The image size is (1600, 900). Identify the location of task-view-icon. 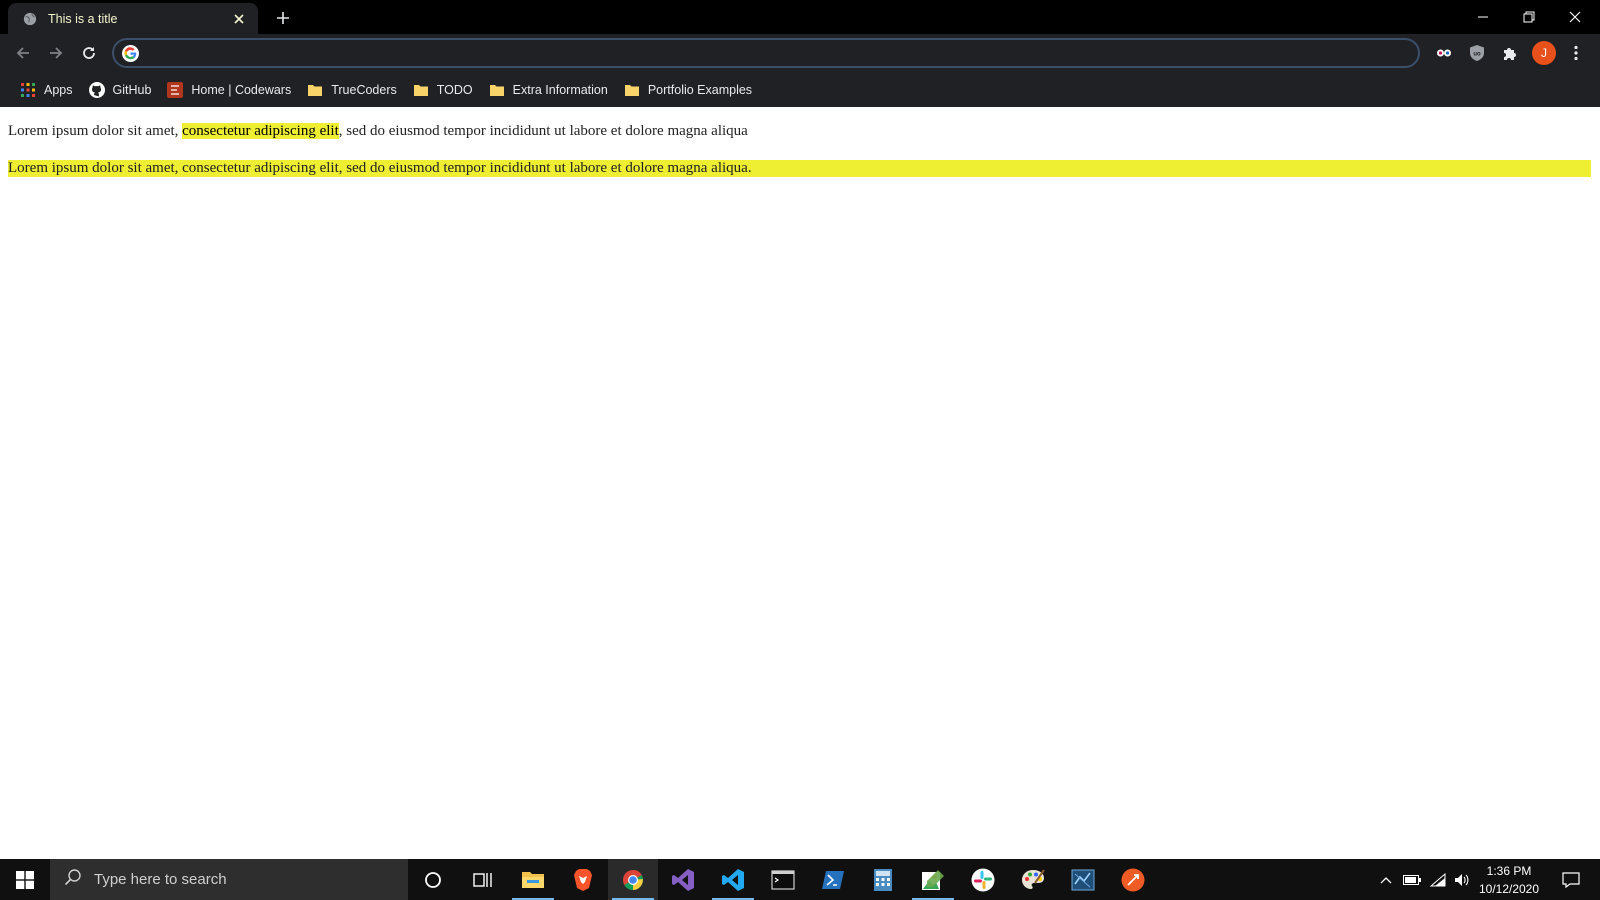
(483, 879).